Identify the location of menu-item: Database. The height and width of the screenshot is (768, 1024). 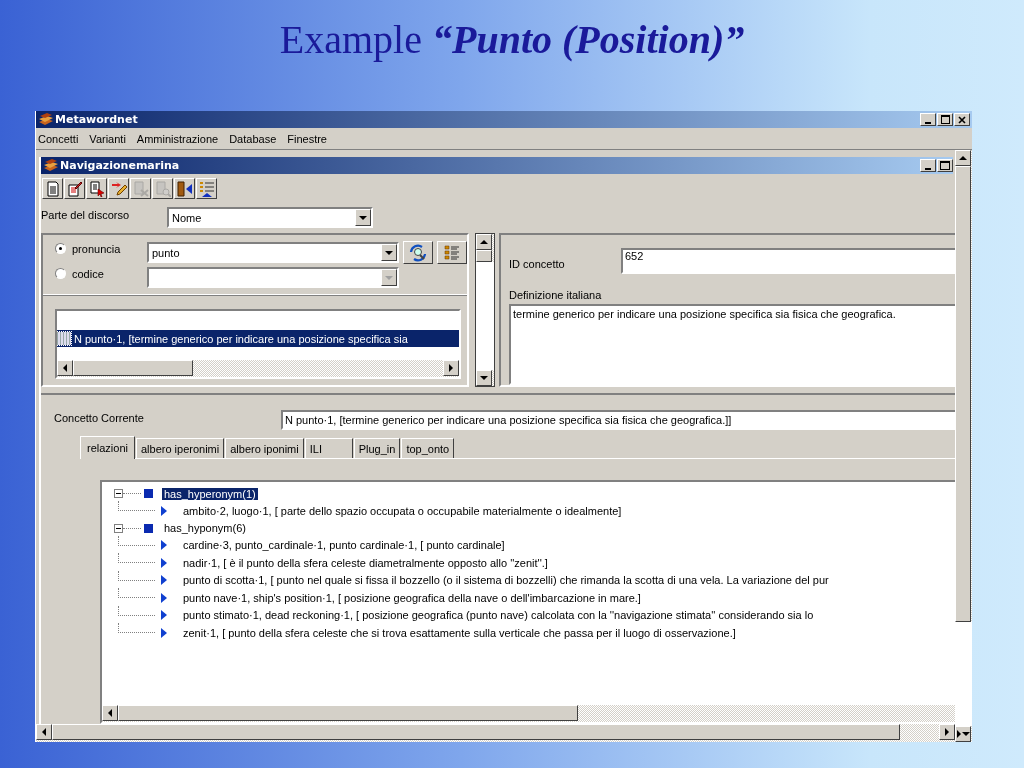
(253, 138).